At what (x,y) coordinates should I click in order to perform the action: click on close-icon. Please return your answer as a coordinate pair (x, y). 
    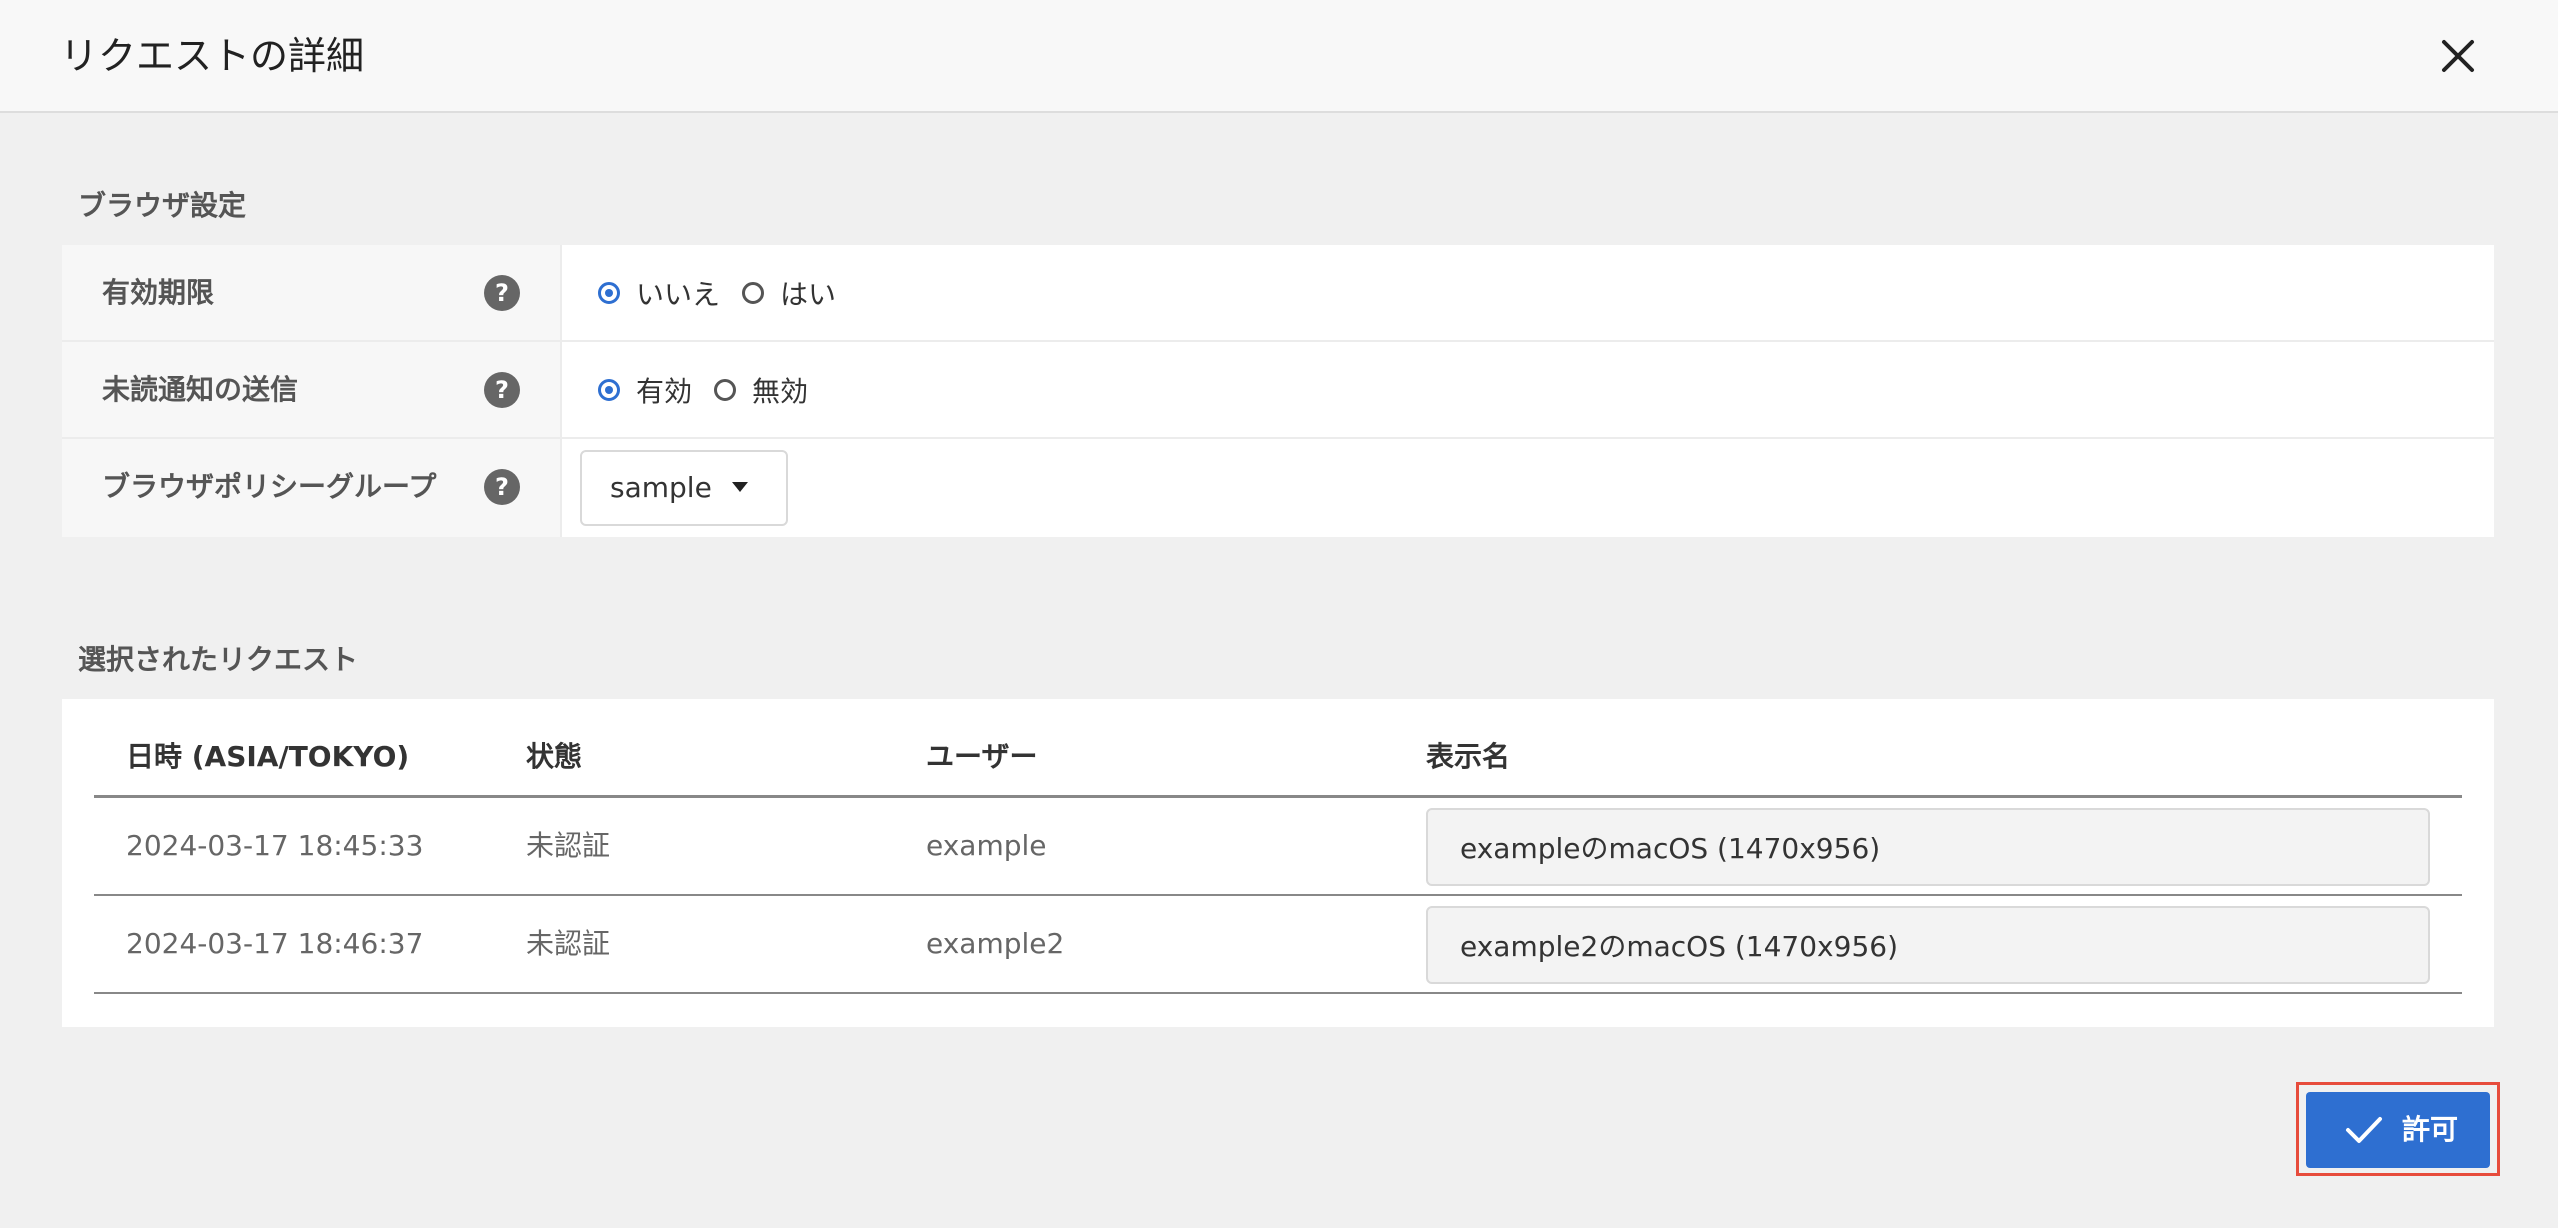
    Looking at the image, I should click on (2458, 56).